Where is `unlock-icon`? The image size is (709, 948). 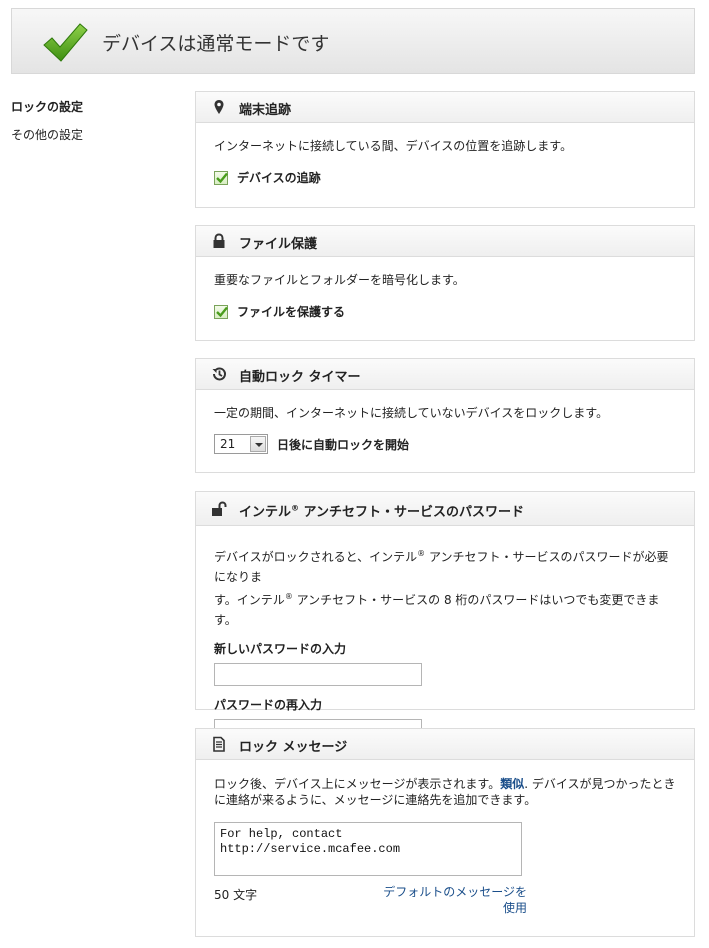 unlock-icon is located at coordinates (219, 508).